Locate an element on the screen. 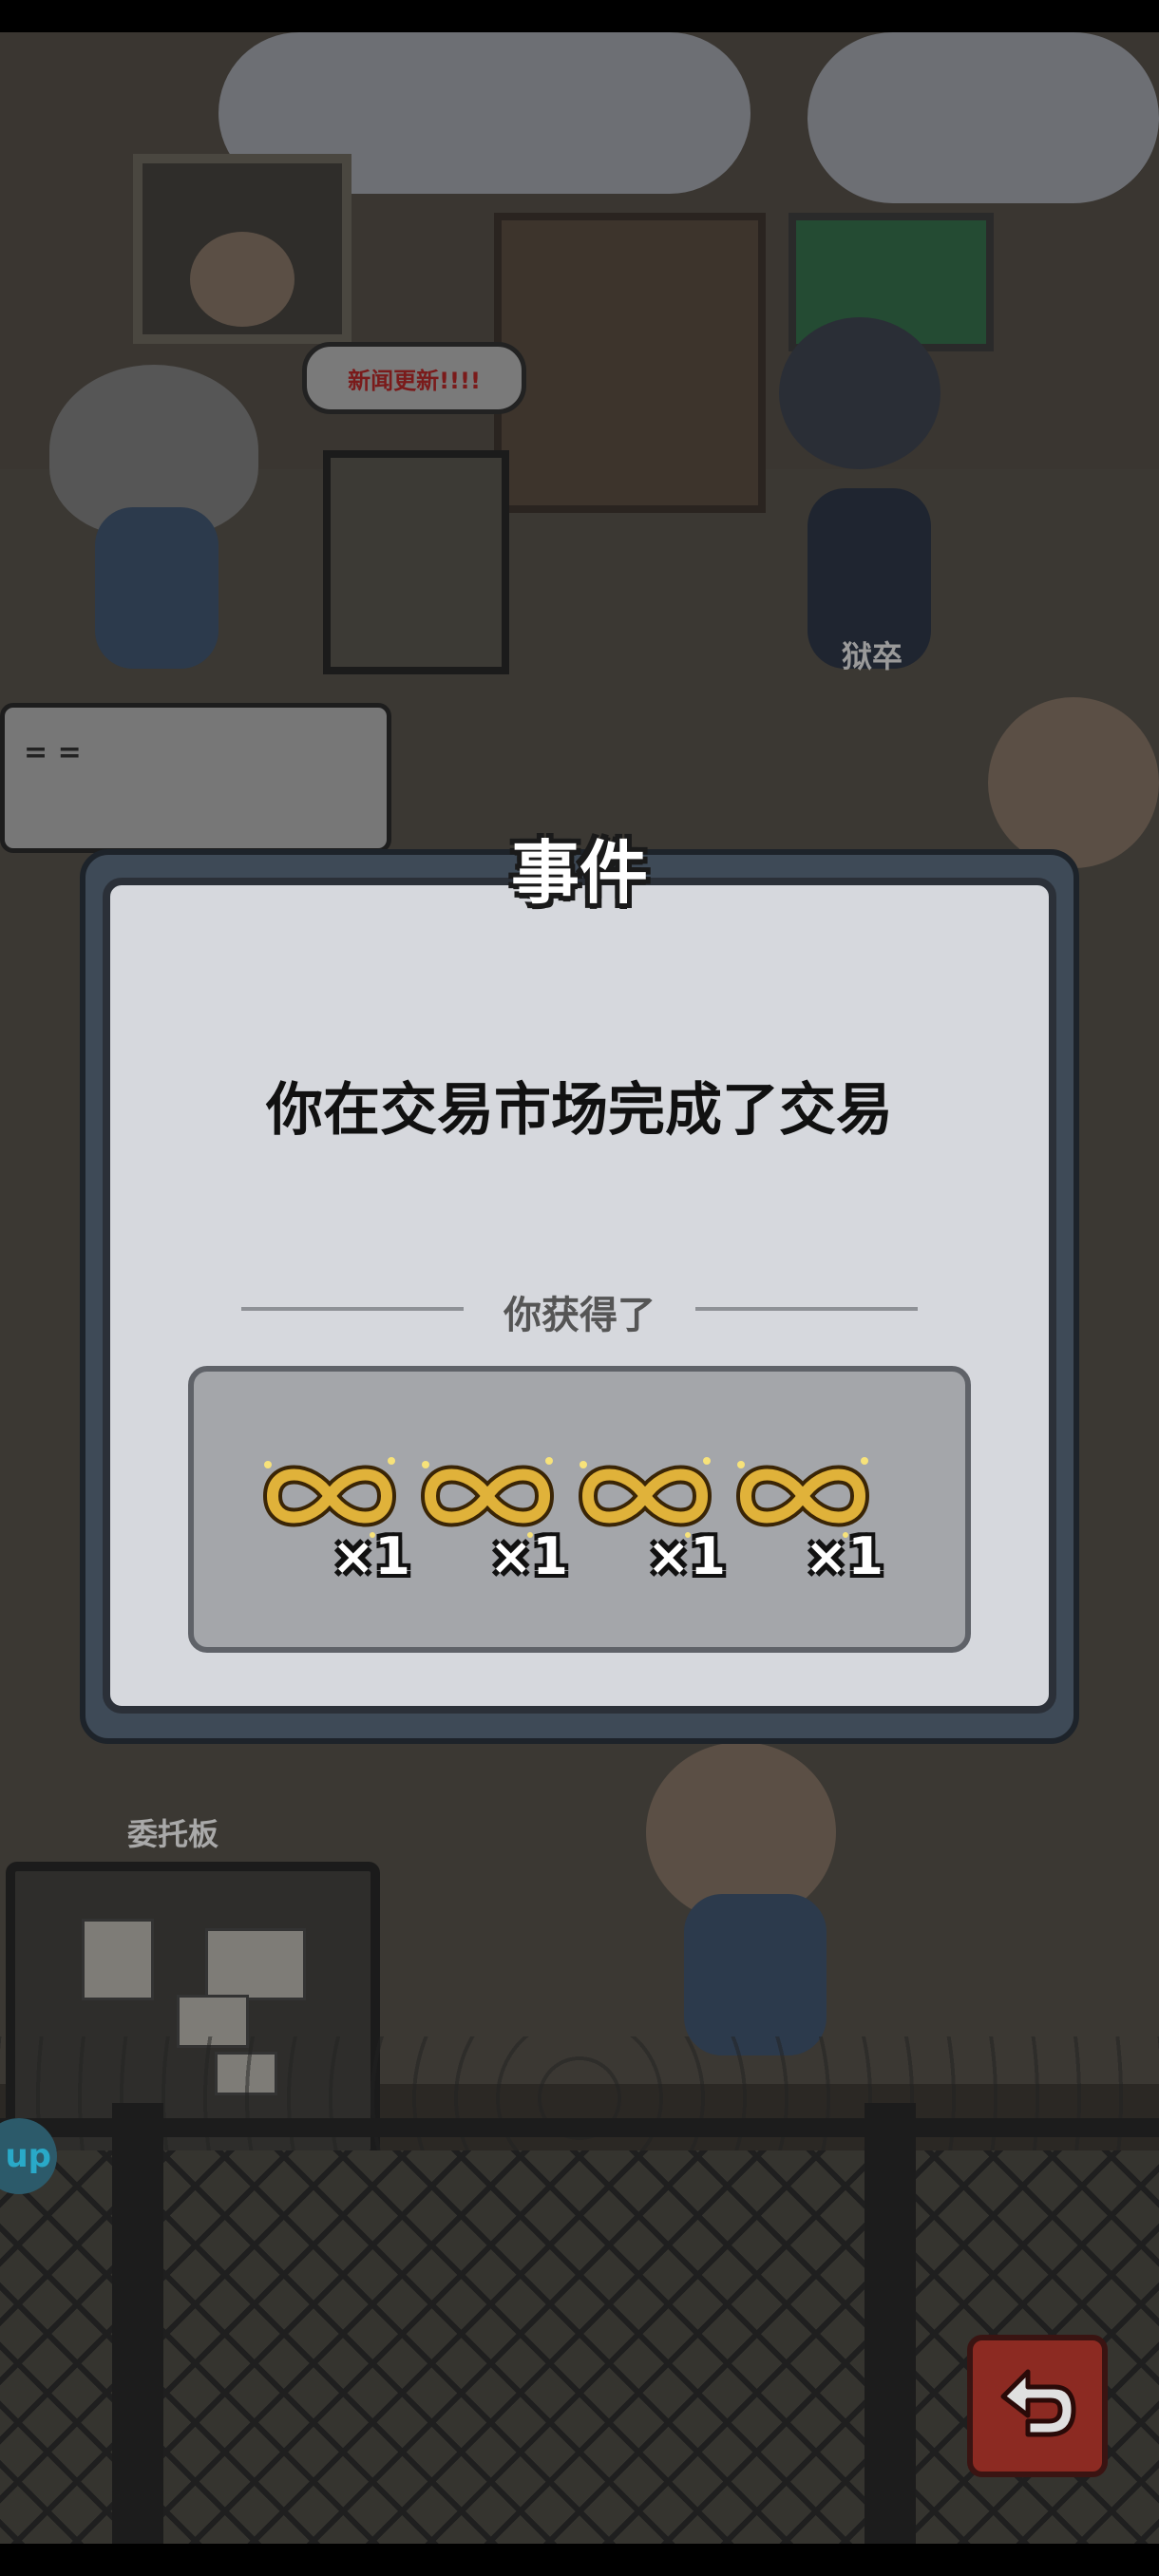  reward-label: 你获得了 is located at coordinates (580, 1315).